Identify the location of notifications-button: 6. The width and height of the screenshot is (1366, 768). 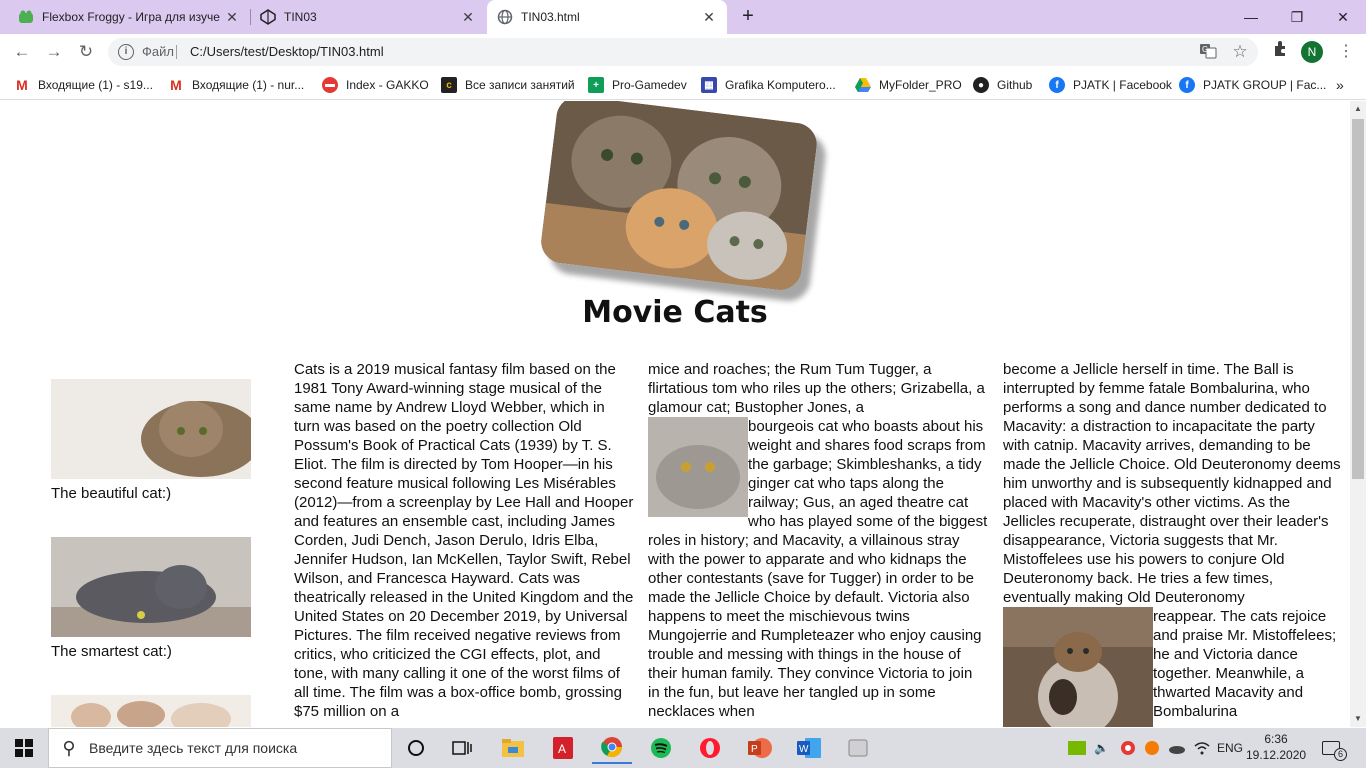
(1334, 748).